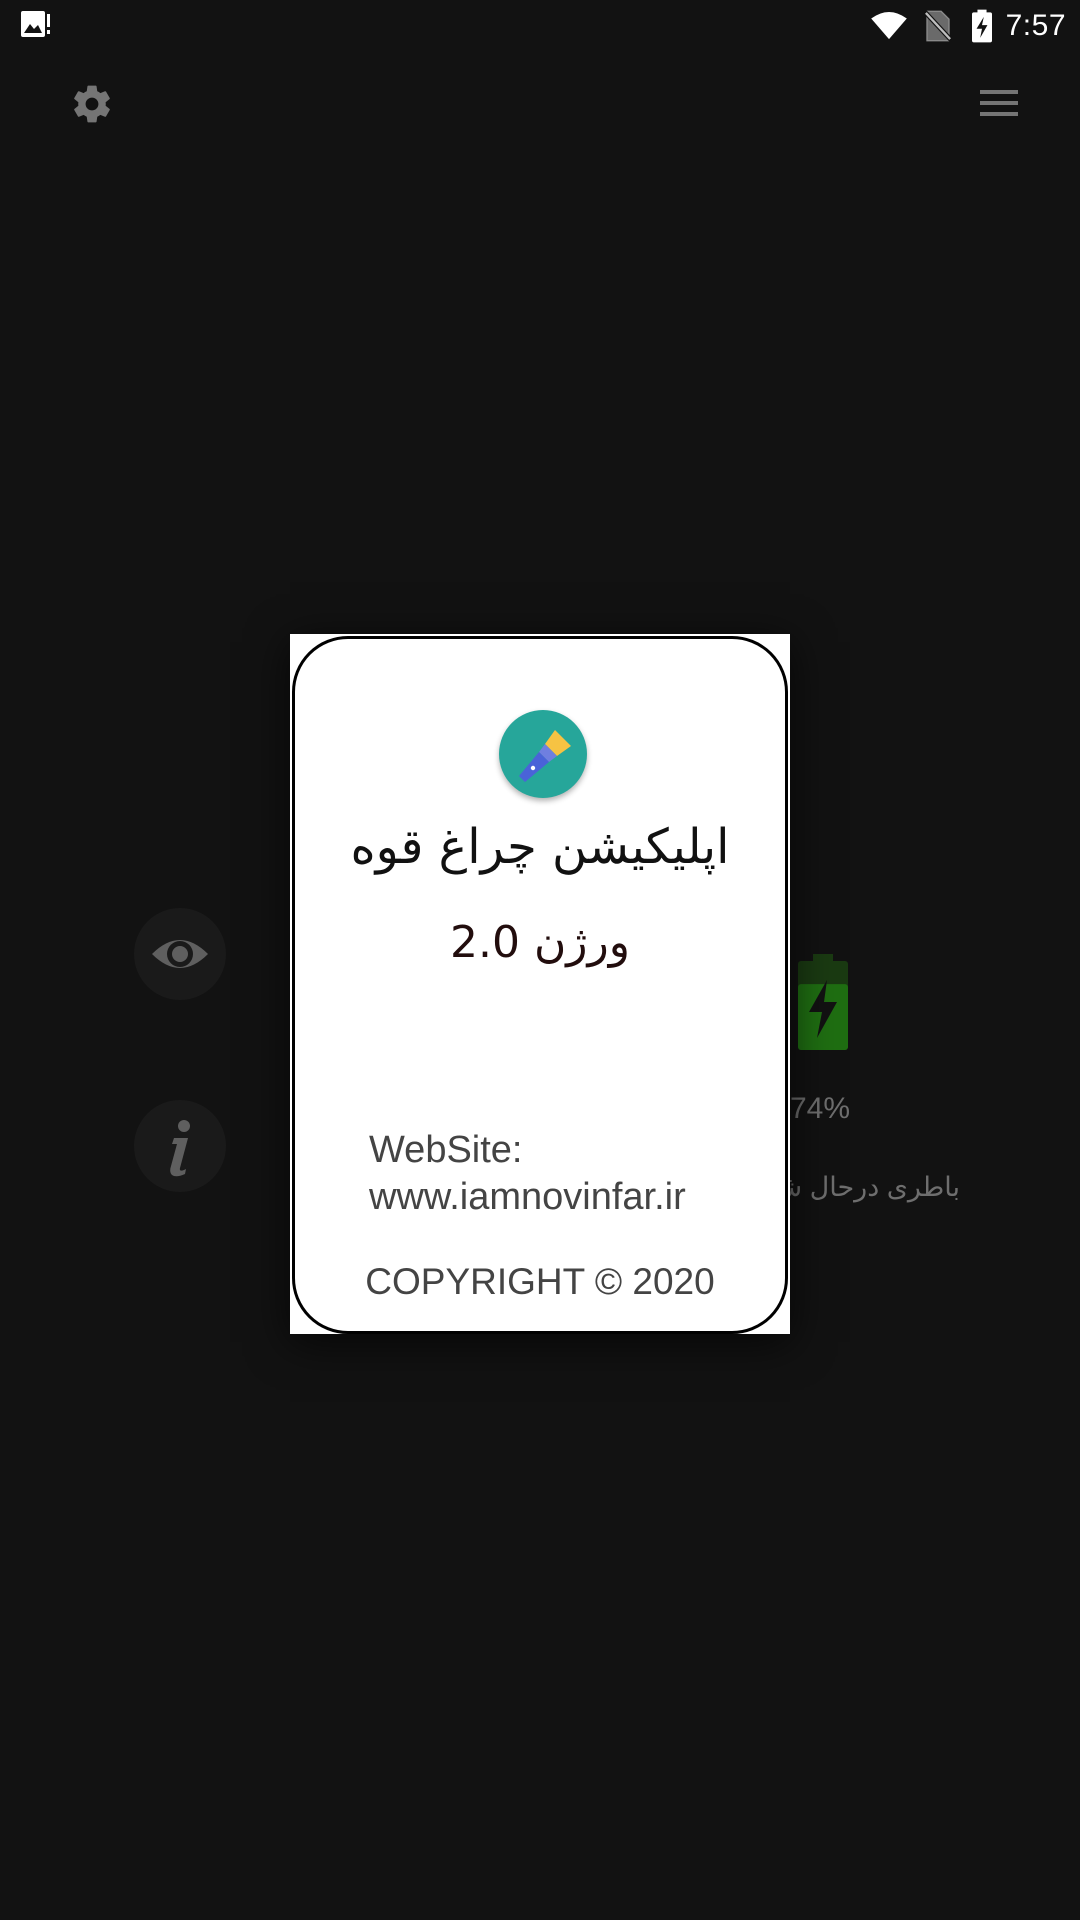 The width and height of the screenshot is (1080, 1920). What do you see at coordinates (446, 1150) in the screenshot?
I see `website-label: WebSite:` at bounding box center [446, 1150].